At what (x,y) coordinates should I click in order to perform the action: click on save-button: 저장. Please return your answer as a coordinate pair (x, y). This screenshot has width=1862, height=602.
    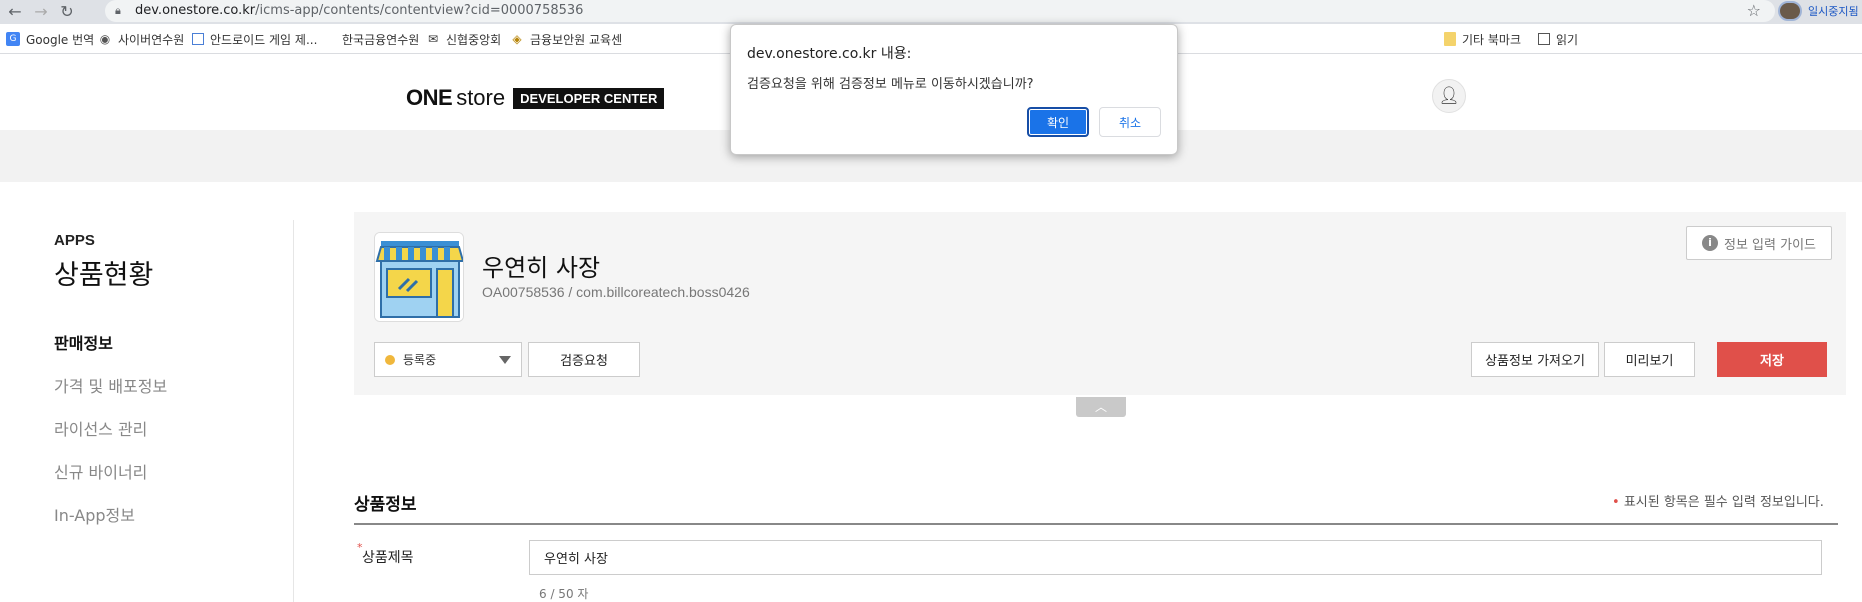
    Looking at the image, I should click on (1772, 359).